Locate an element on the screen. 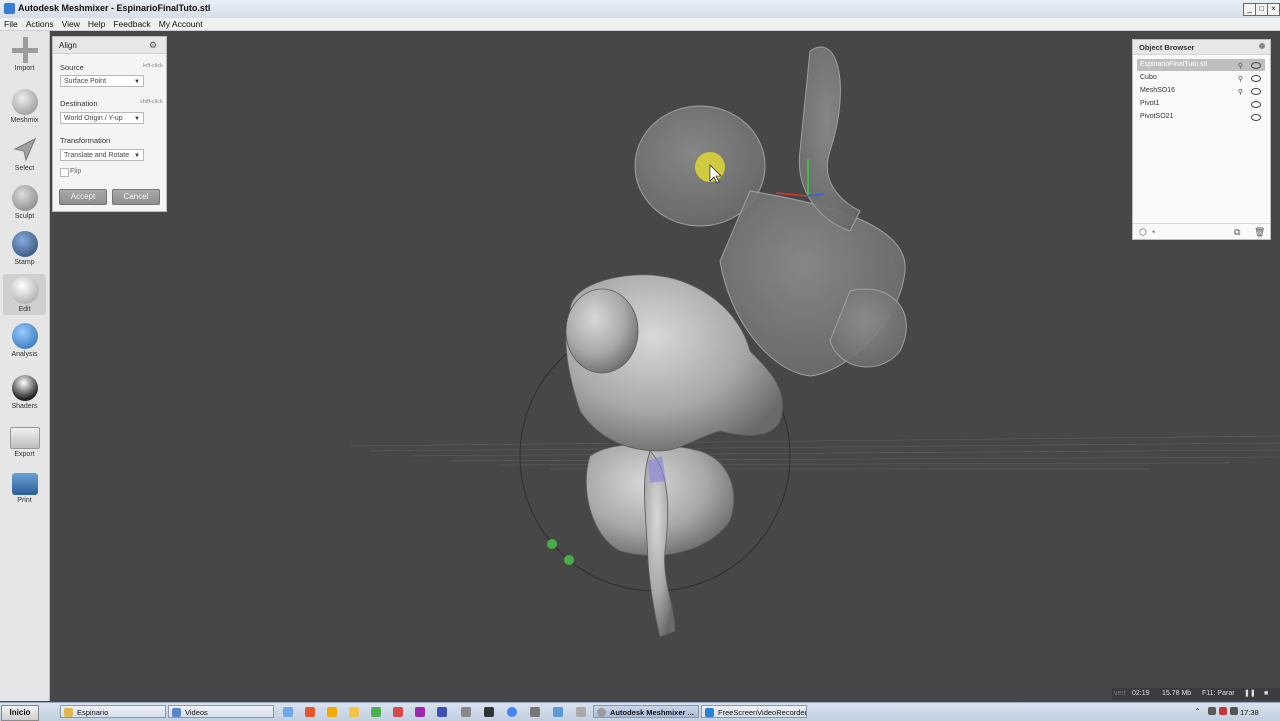 This screenshot has width=1280, height=721. app-icon is located at coordinates (9, 8).